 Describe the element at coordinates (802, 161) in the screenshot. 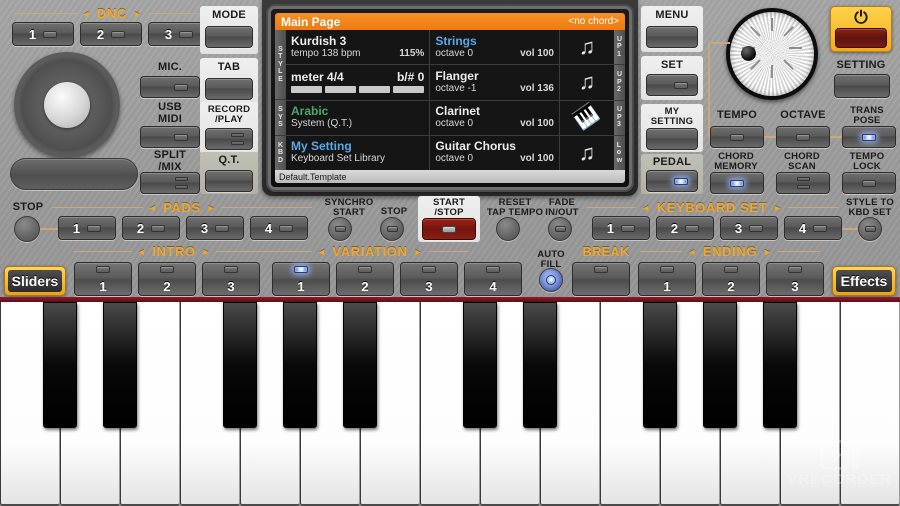

I see `chord-scan-label: CHORD SCAN` at that location.